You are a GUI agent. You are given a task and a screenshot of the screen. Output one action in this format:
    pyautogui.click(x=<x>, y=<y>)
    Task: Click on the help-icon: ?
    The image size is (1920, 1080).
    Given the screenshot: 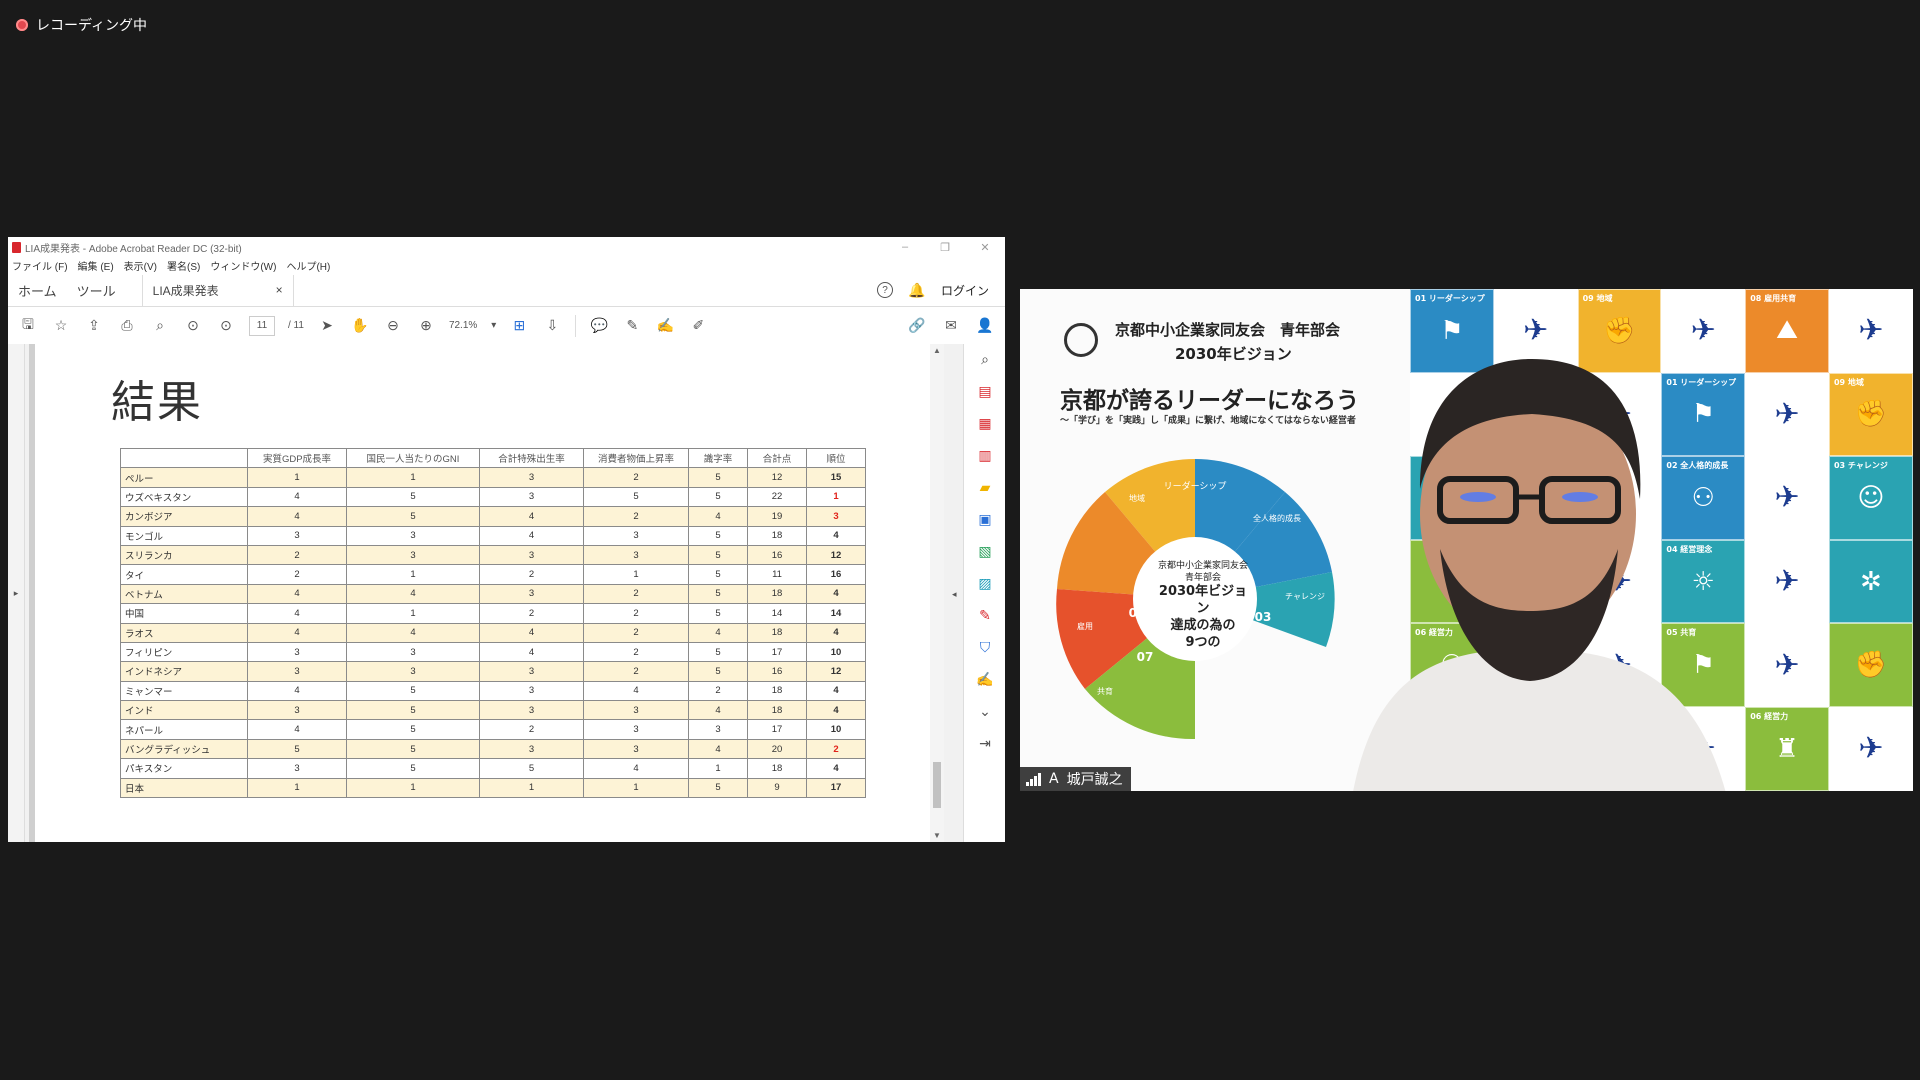 What is the action you would take?
    pyautogui.click(x=884, y=290)
    